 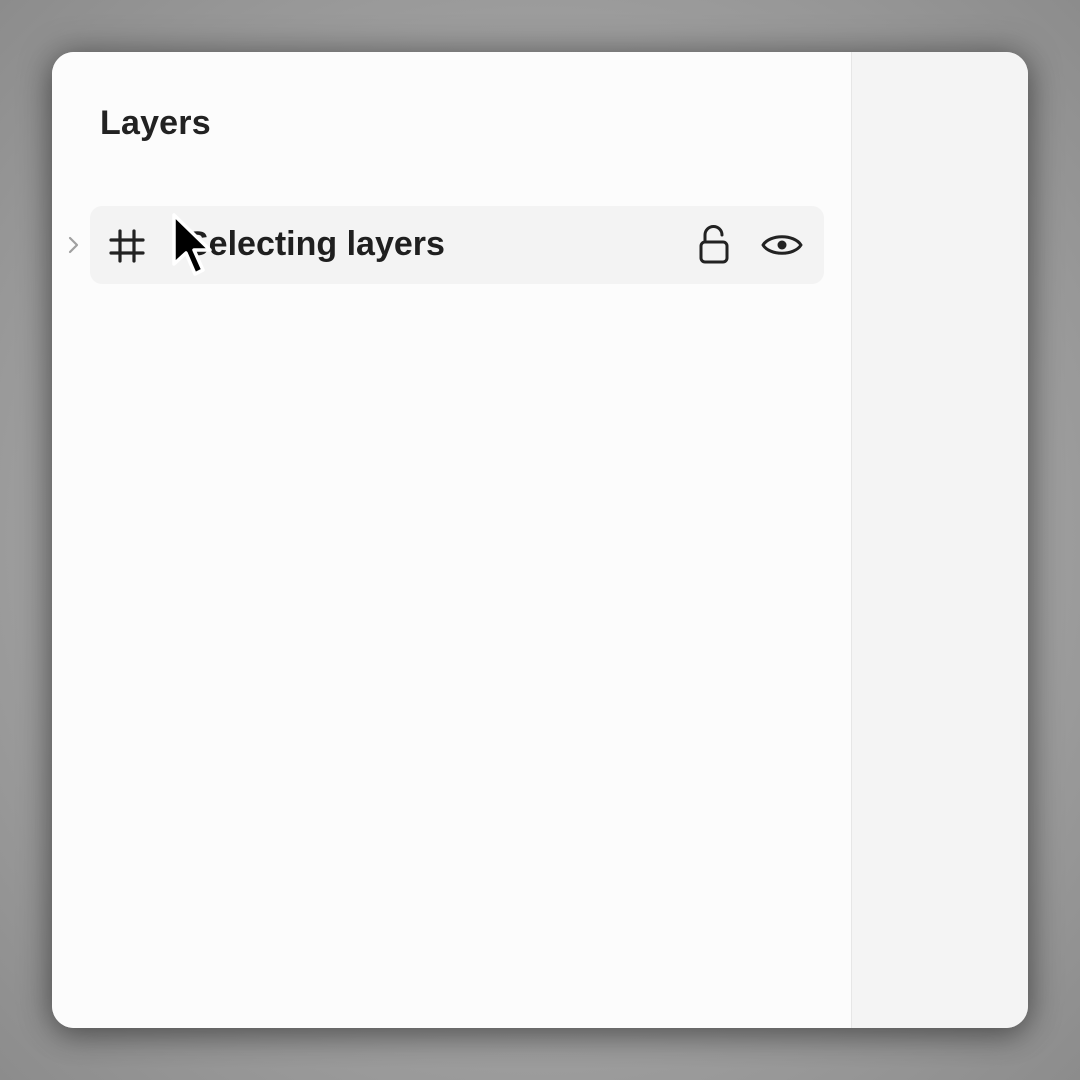 What do you see at coordinates (457, 245) in the screenshot?
I see `layer-row: Selecting layers` at bounding box center [457, 245].